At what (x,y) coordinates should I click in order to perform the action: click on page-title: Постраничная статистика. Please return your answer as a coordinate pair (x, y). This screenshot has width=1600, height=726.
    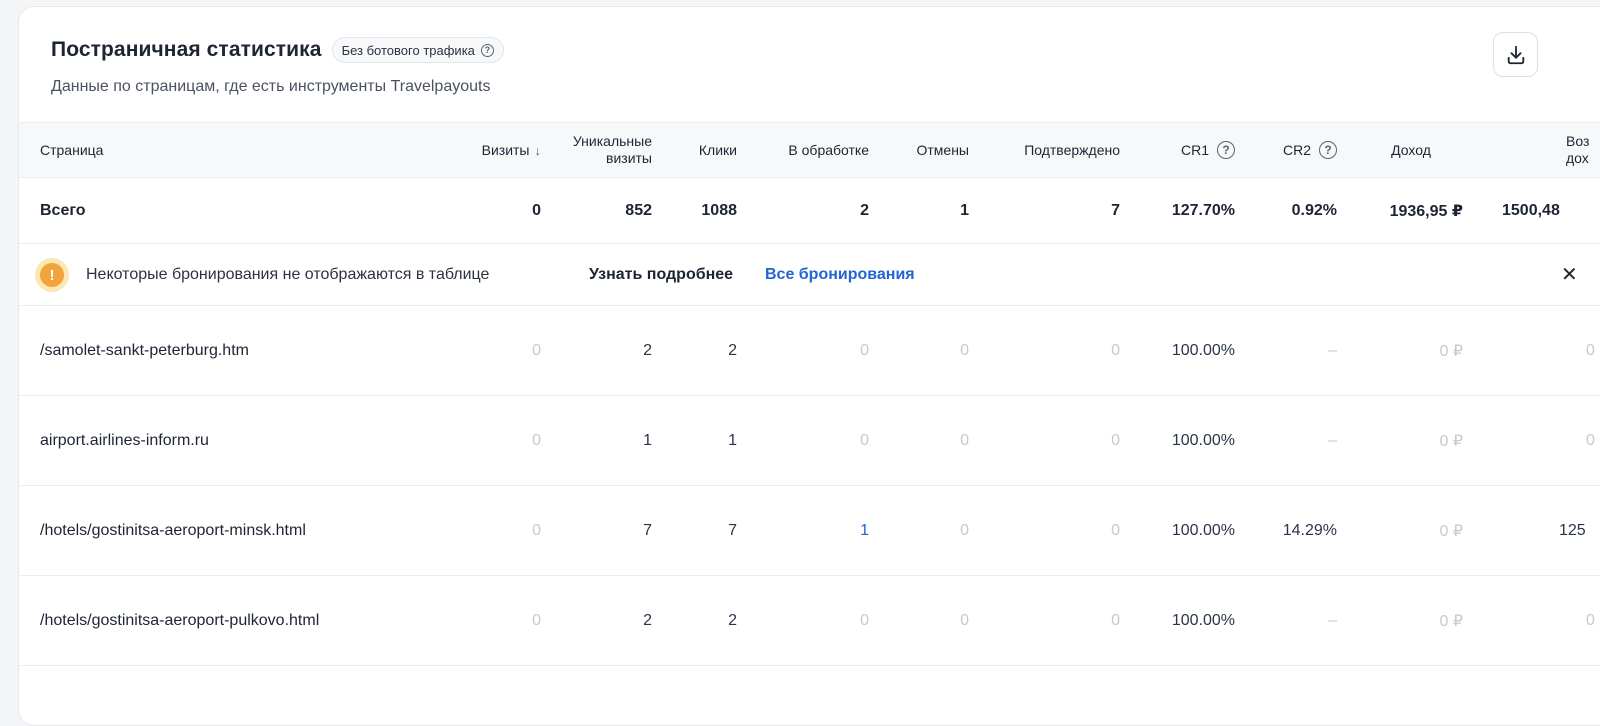
    Looking at the image, I should click on (186, 49).